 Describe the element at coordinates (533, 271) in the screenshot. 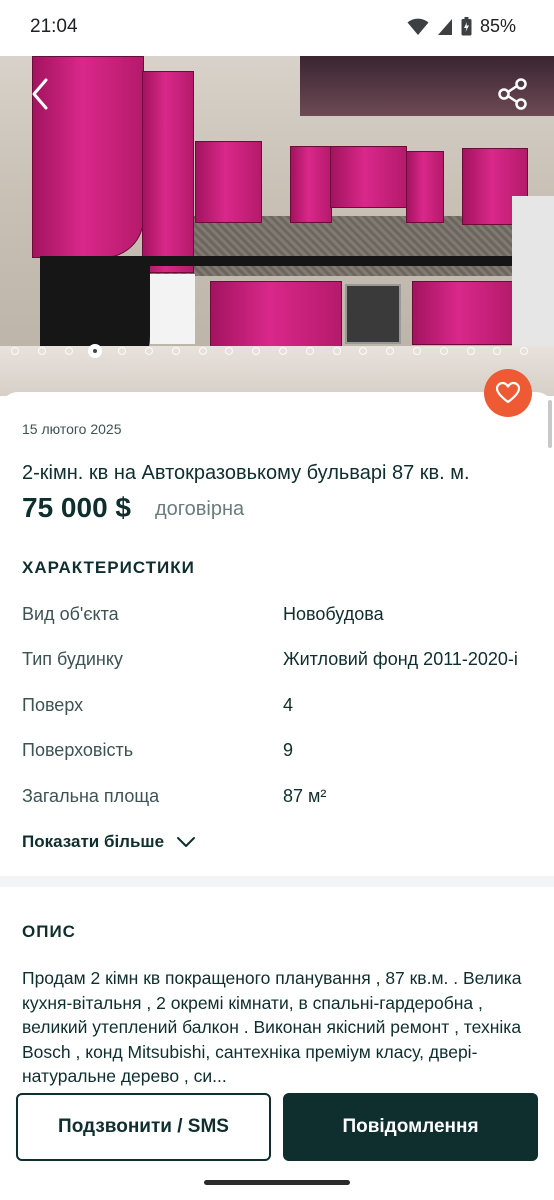

I see `photo-fridge` at that location.